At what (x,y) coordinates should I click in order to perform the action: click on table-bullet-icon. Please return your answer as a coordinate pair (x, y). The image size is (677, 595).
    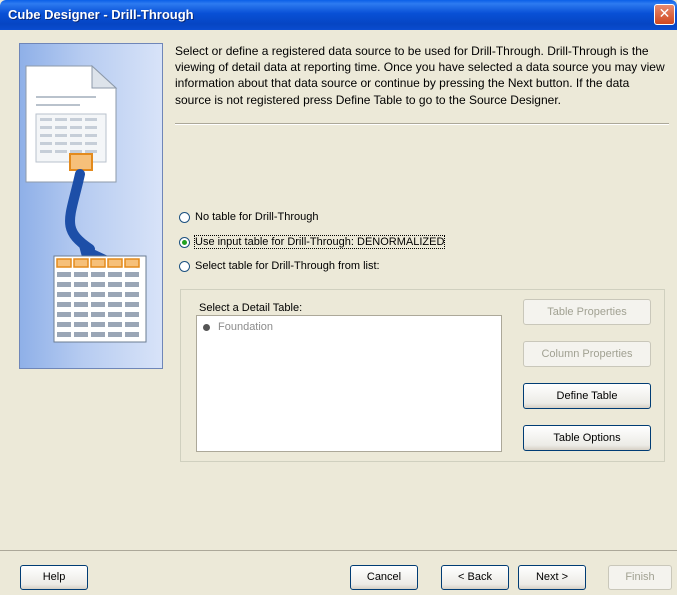
    Looking at the image, I should click on (206, 327).